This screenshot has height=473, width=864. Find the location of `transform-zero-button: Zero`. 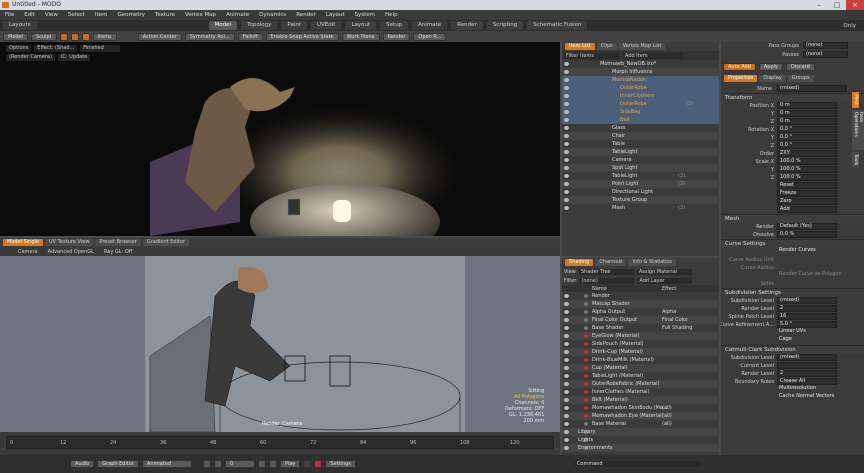

transform-zero-button: Zero is located at coordinates (807, 201).